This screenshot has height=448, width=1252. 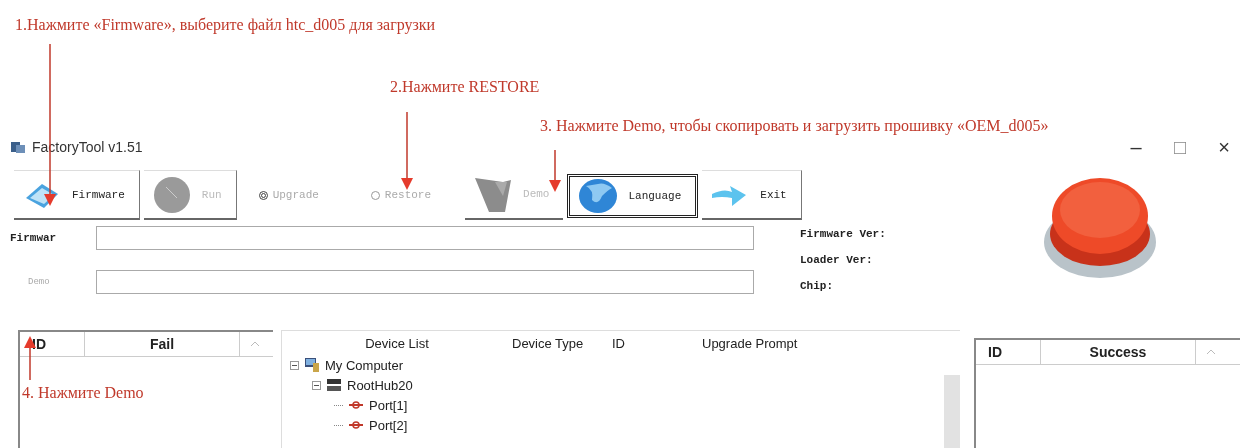 I want to click on scrollbar, so click(x=952, y=411).